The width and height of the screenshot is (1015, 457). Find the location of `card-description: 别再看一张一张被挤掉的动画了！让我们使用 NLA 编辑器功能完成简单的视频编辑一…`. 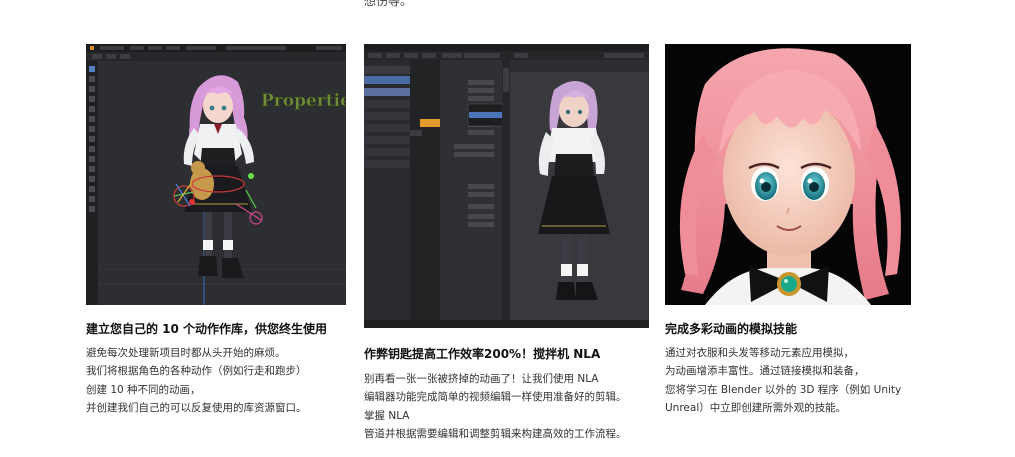

card-description: 别再看一张一张被挤掉的动画了！让我们使用 NLA 编辑器功能完成简单的视频编辑一… is located at coordinates (495, 407).